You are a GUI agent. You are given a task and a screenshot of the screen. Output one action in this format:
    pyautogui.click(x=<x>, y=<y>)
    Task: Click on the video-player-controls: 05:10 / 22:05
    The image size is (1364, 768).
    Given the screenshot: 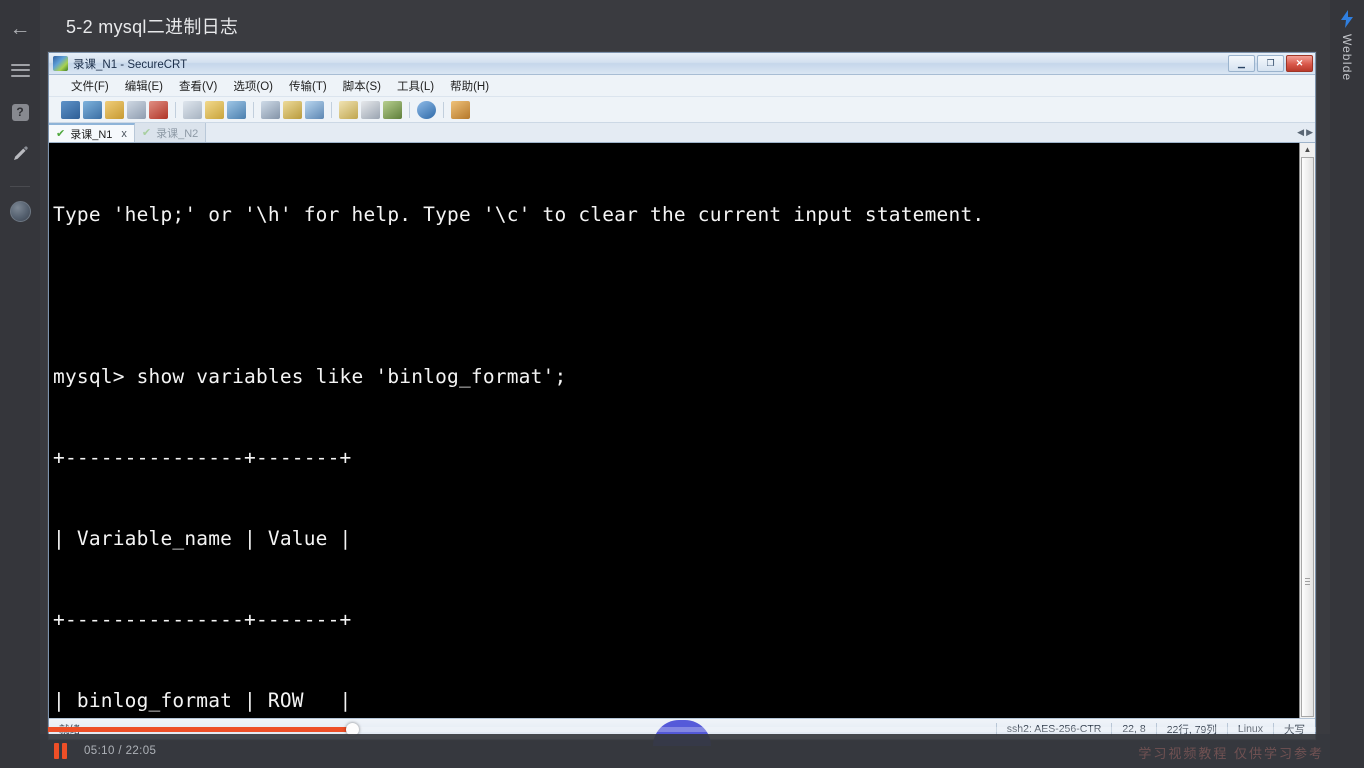 What is the action you would take?
    pyautogui.click(x=685, y=751)
    